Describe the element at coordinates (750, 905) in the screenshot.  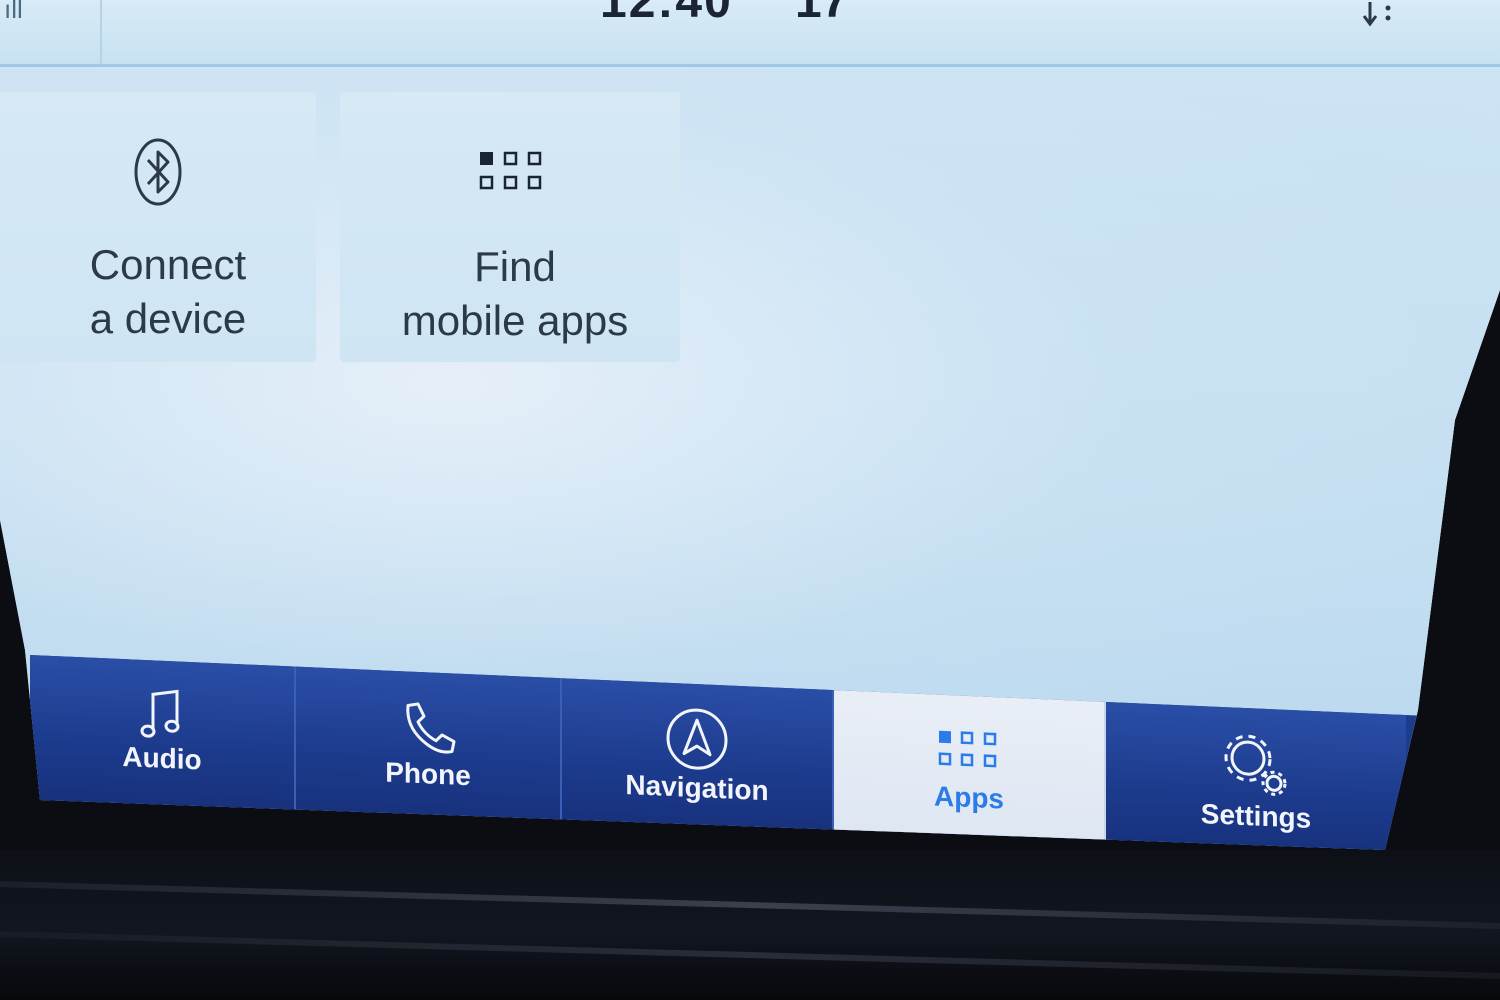
I see `dashboard-trim` at that location.